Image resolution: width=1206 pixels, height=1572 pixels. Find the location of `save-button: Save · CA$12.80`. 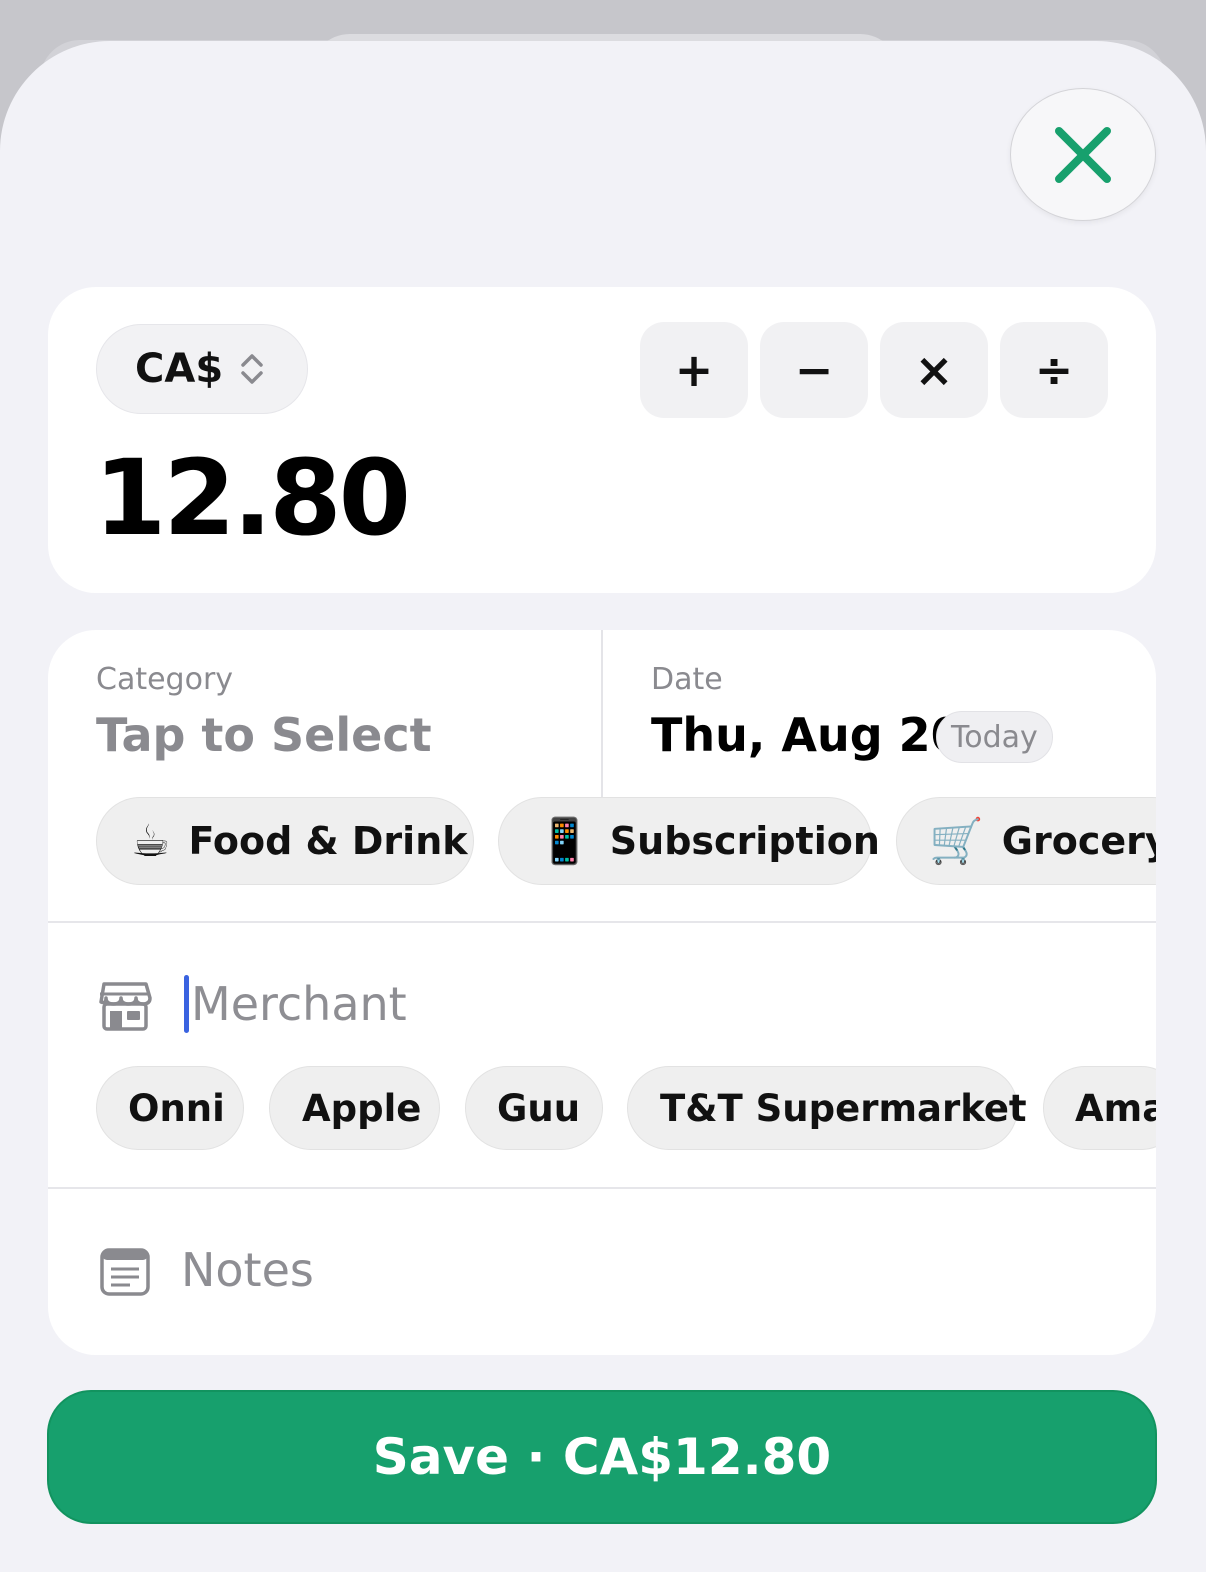

save-button: Save · CA$12.80 is located at coordinates (602, 1457).